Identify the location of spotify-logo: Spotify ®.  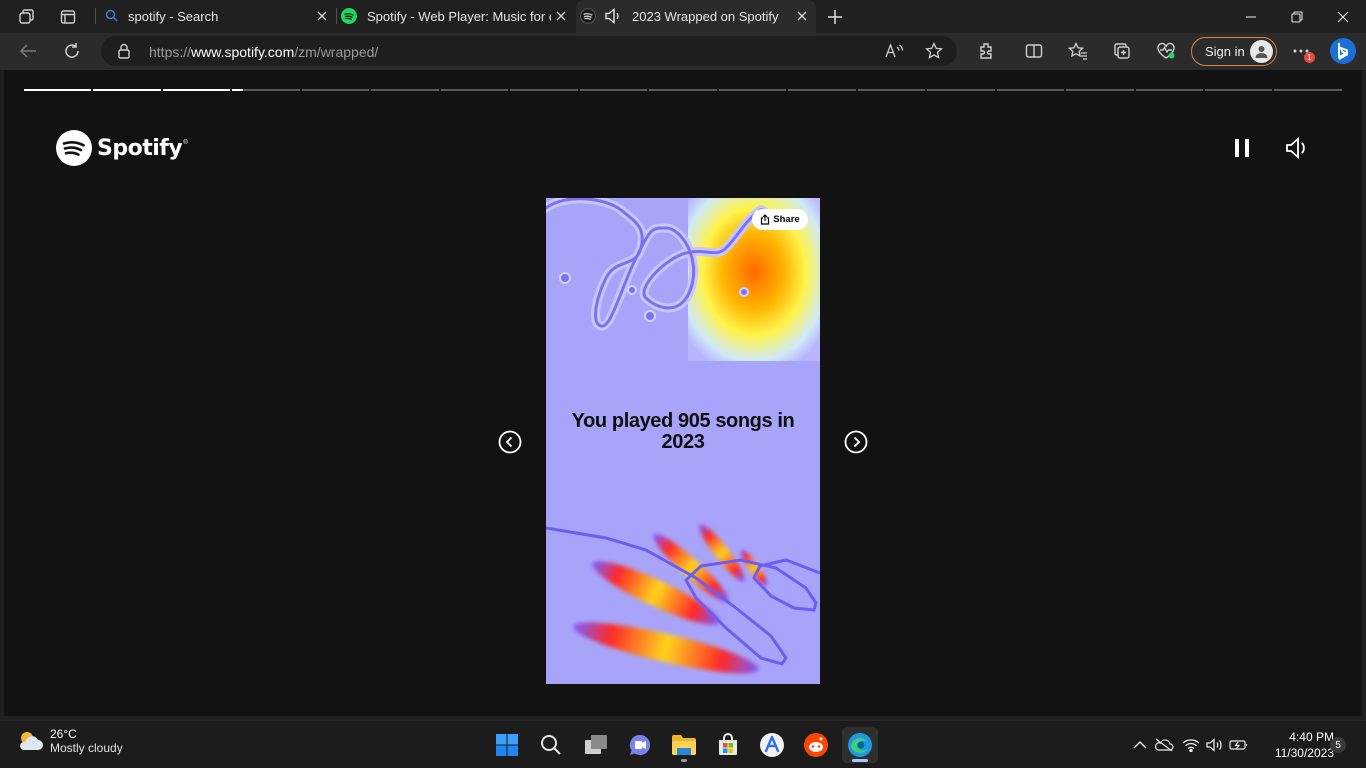
(122, 148).